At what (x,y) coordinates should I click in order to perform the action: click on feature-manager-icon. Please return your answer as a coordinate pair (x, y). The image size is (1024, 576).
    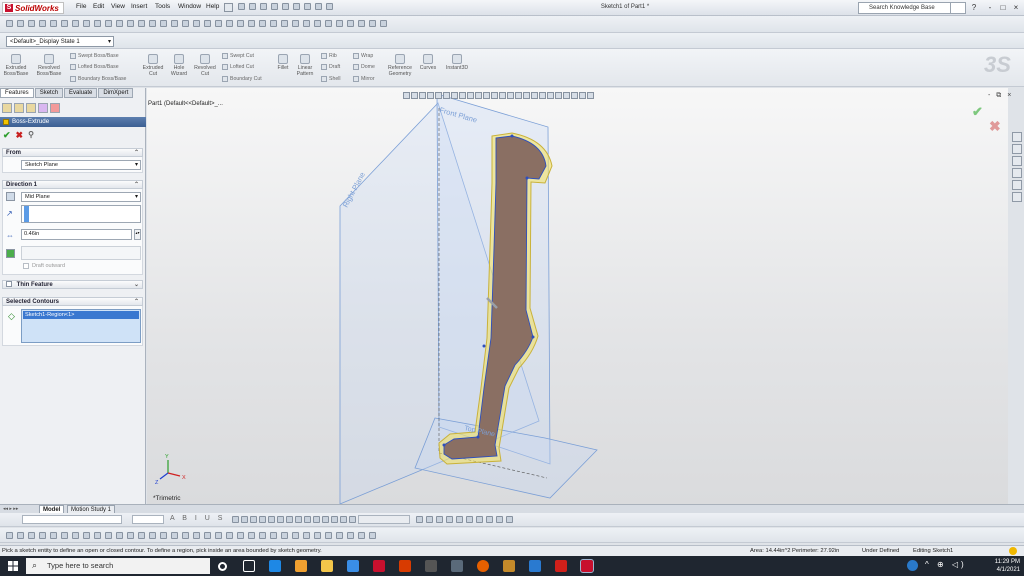
    Looking at the image, I should click on (7, 108).